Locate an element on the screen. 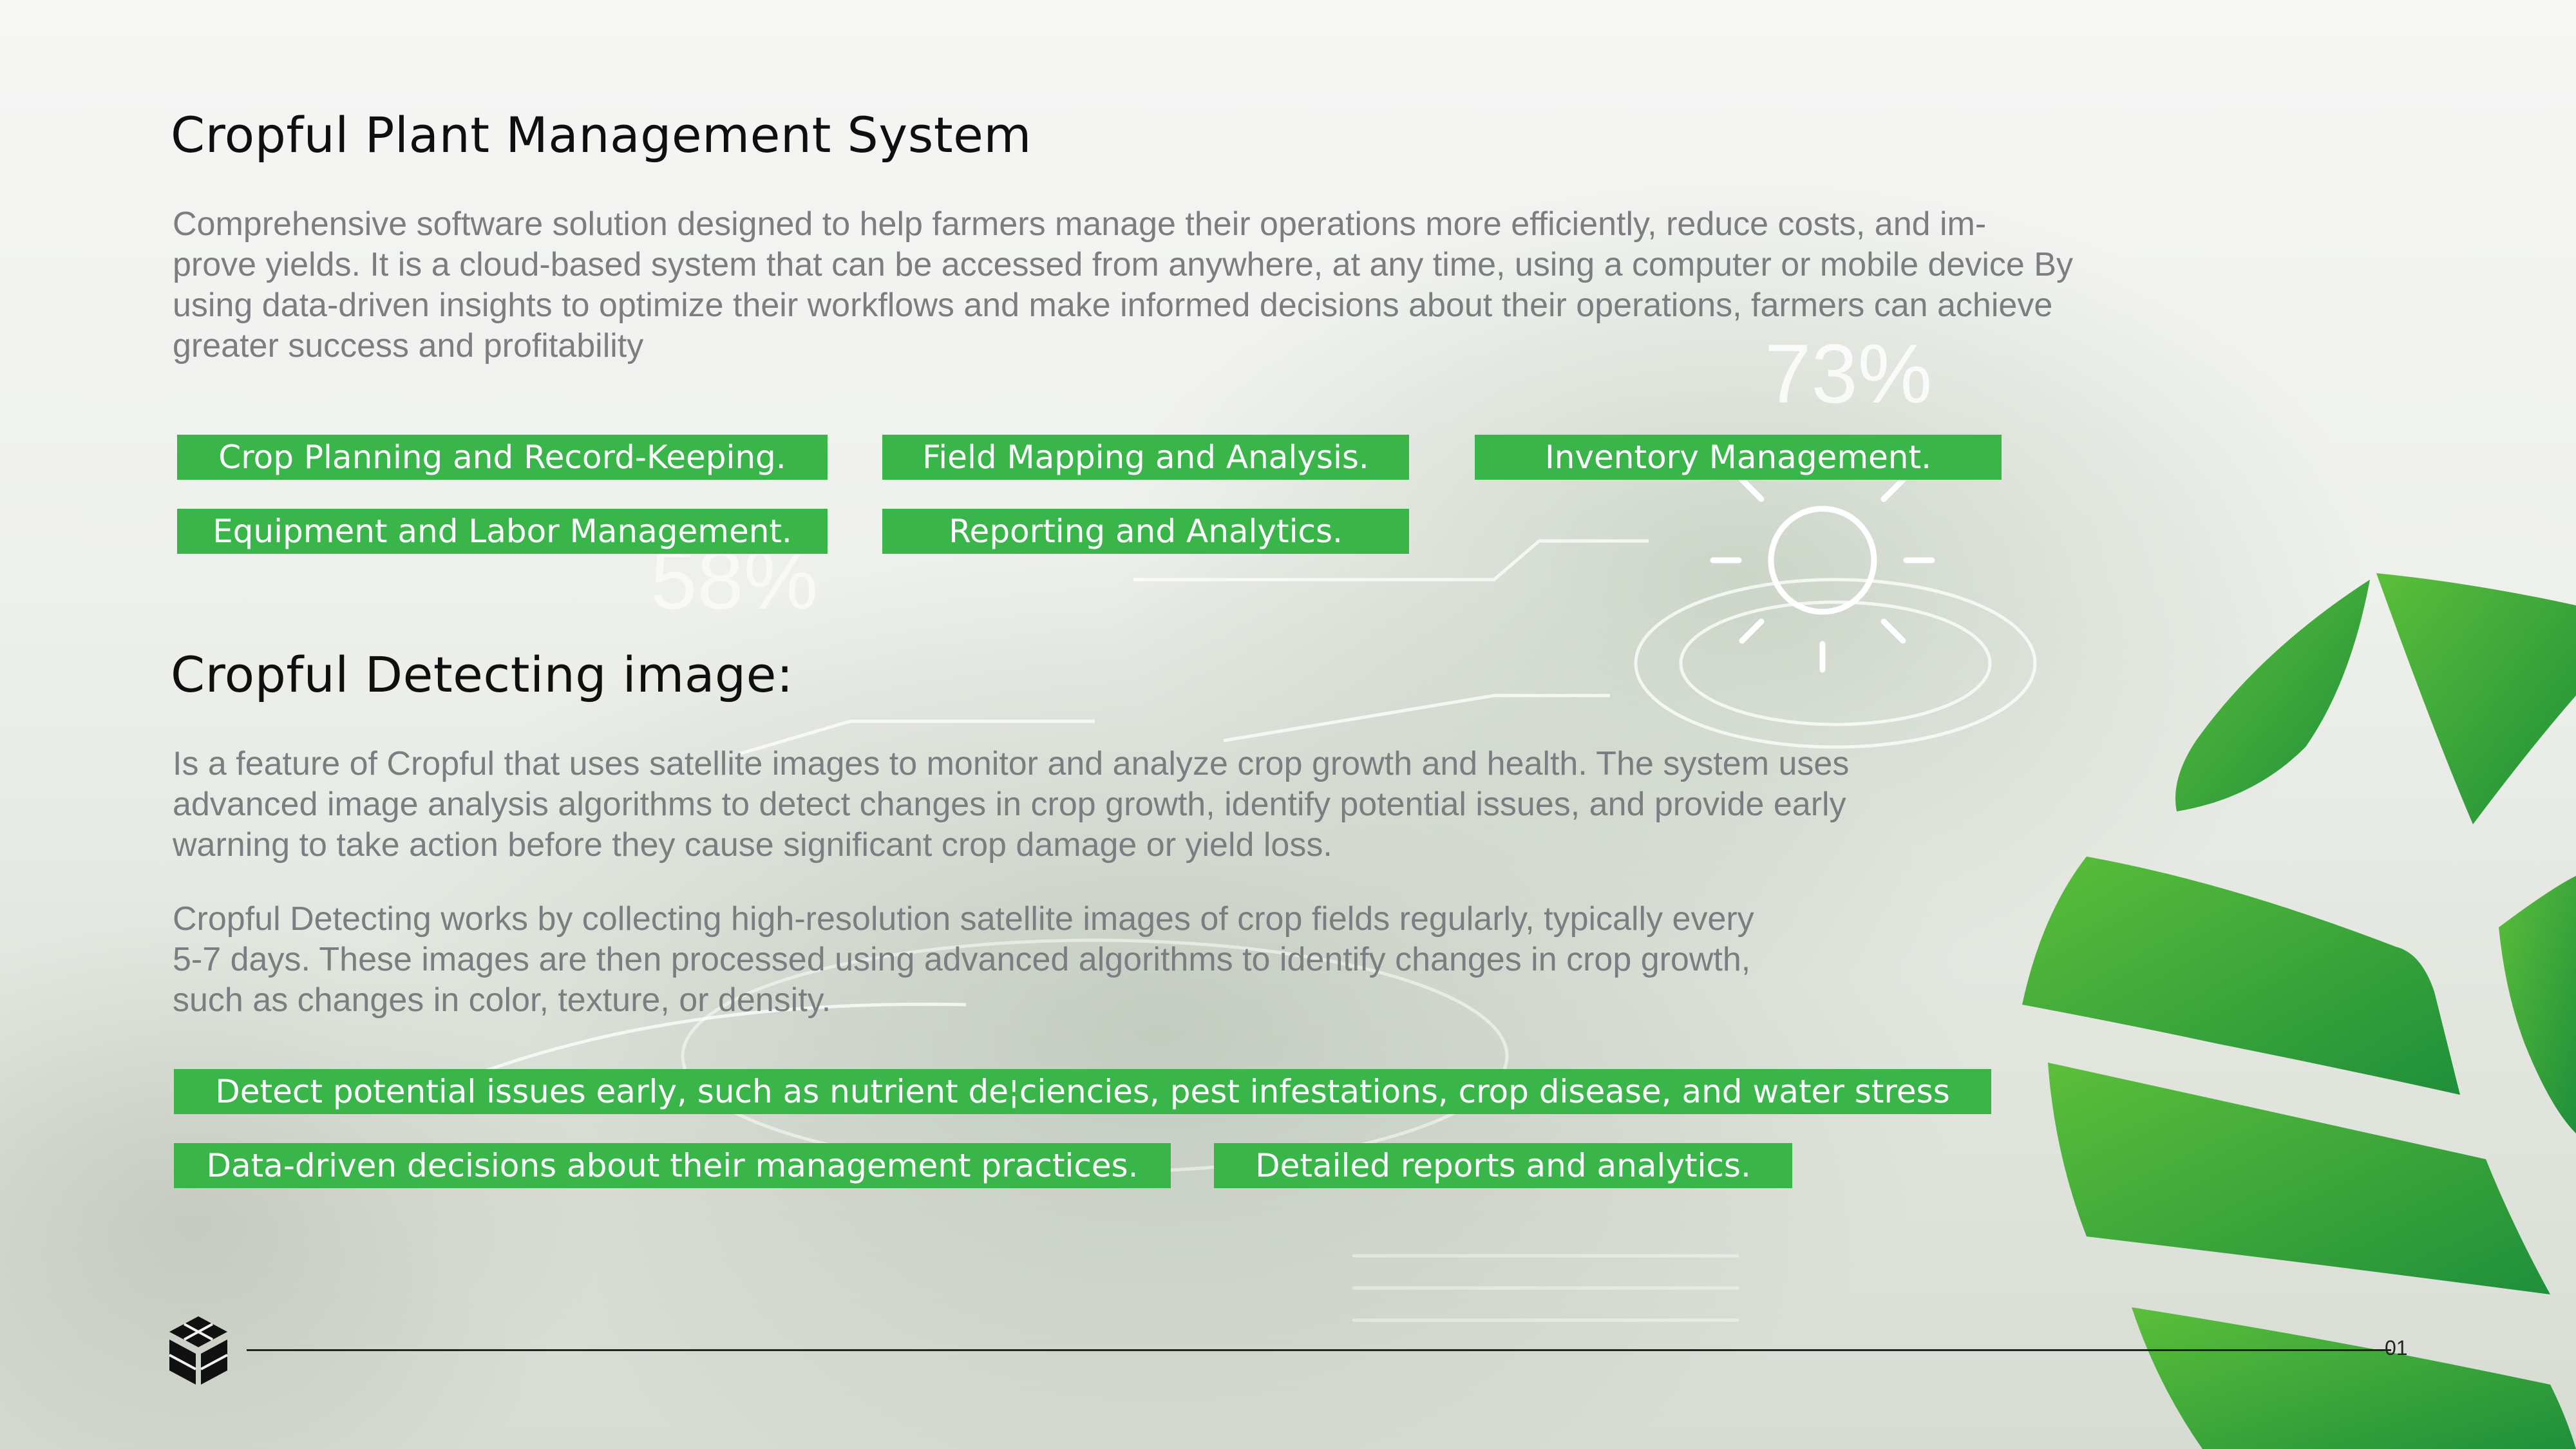  benefit-chip-reports: Detailed reports and analytics. is located at coordinates (1503, 1165).